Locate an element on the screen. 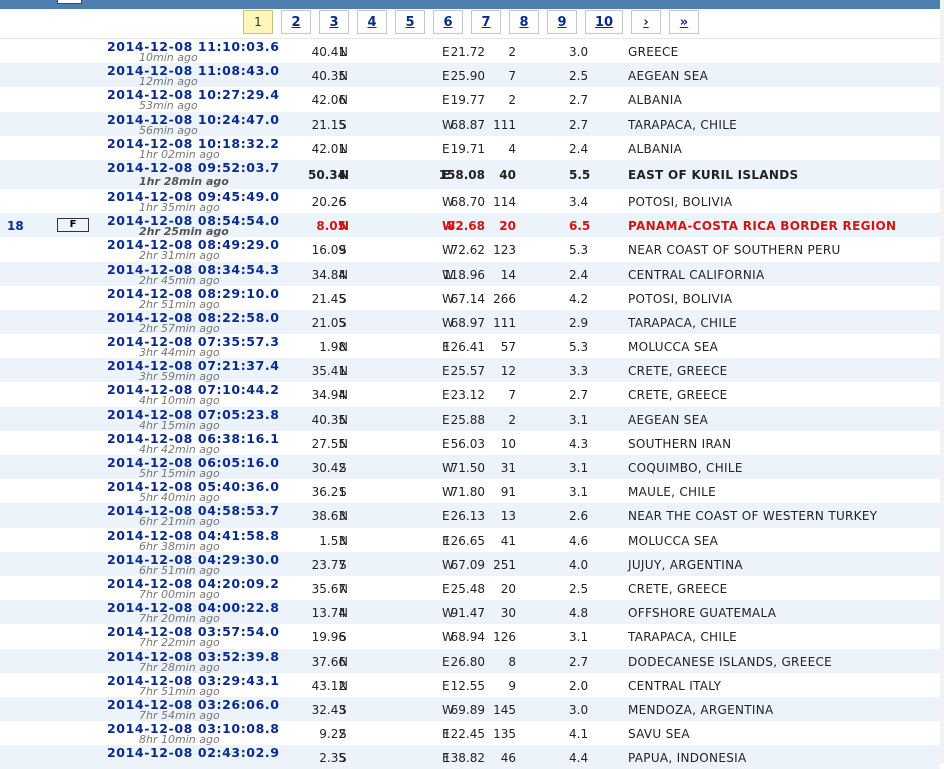 The height and width of the screenshot is (769, 944). event-time-ago: 7hr 28min ago is located at coordinates (179, 667).